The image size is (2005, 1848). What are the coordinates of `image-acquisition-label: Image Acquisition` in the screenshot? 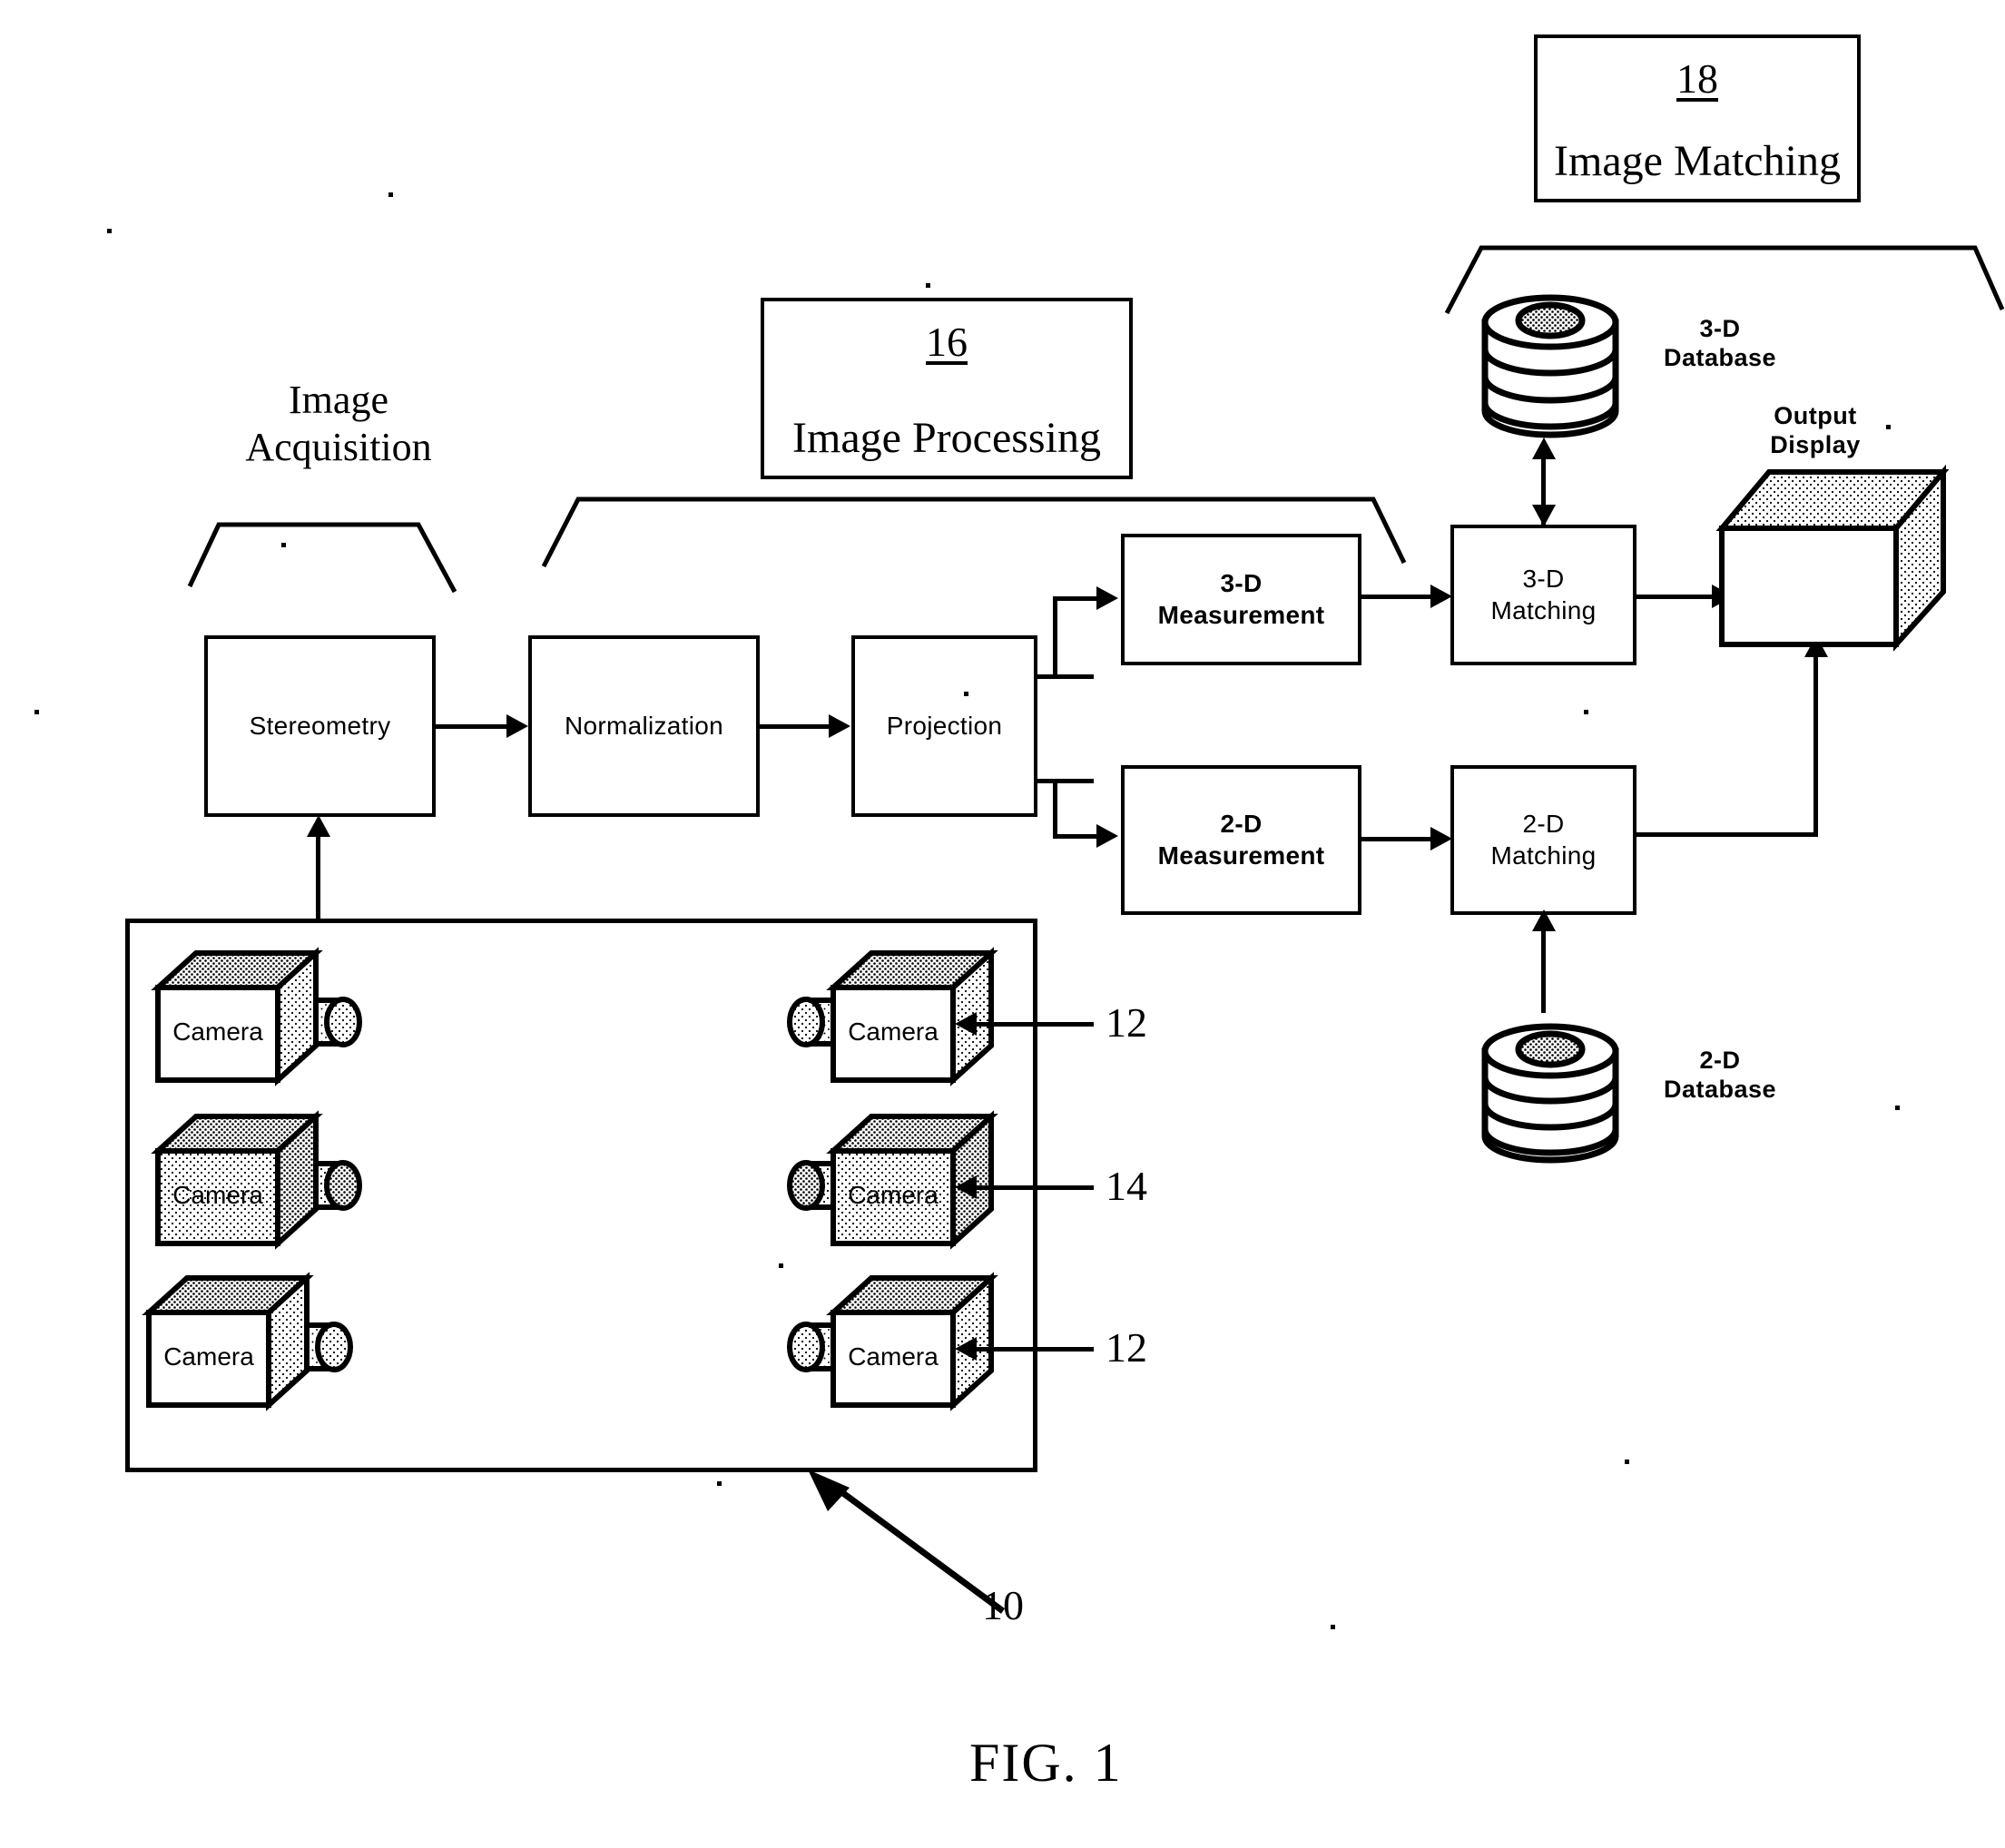 It's located at (338, 423).